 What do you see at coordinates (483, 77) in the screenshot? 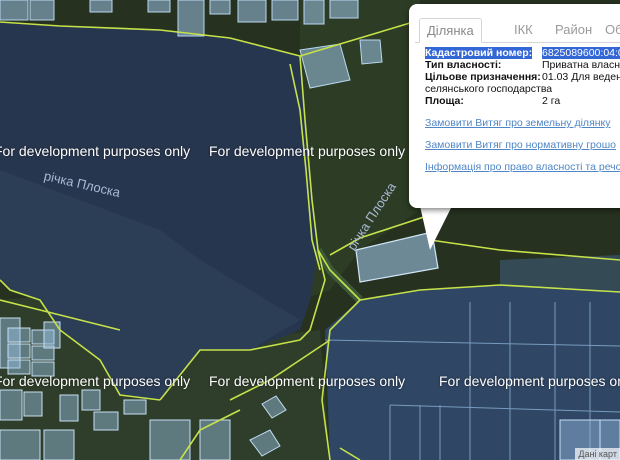
I see `purpose-label: Цільове призначення:` at bounding box center [483, 77].